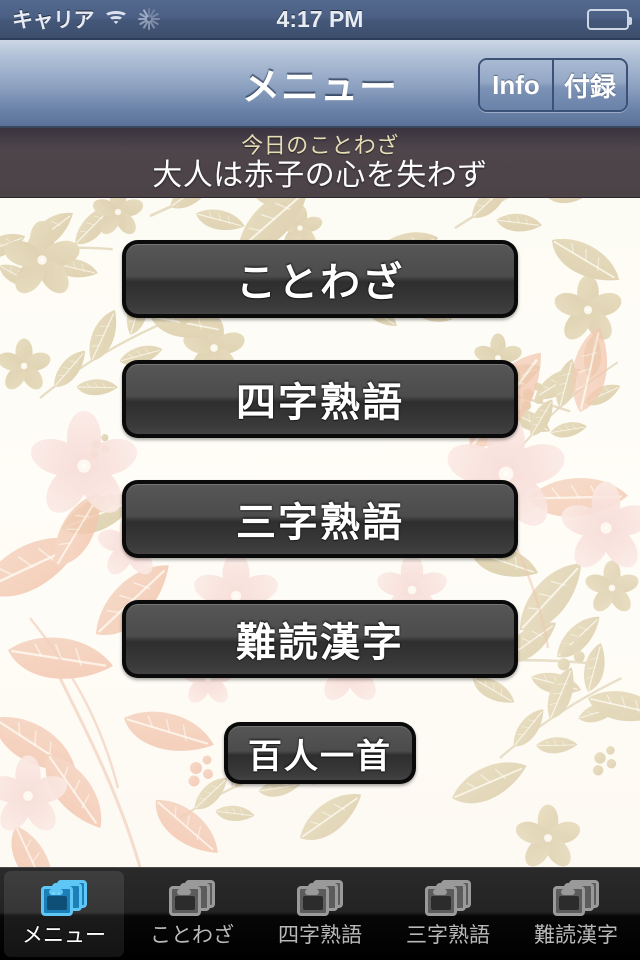 The height and width of the screenshot is (960, 640). I want to click on tab-kotowaza: ことわざ, so click(192, 914).